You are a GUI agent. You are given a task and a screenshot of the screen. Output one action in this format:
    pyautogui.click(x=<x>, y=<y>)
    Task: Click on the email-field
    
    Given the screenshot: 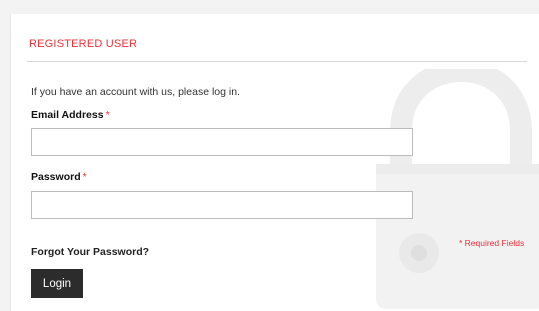 What is the action you would take?
    pyautogui.click(x=222, y=142)
    